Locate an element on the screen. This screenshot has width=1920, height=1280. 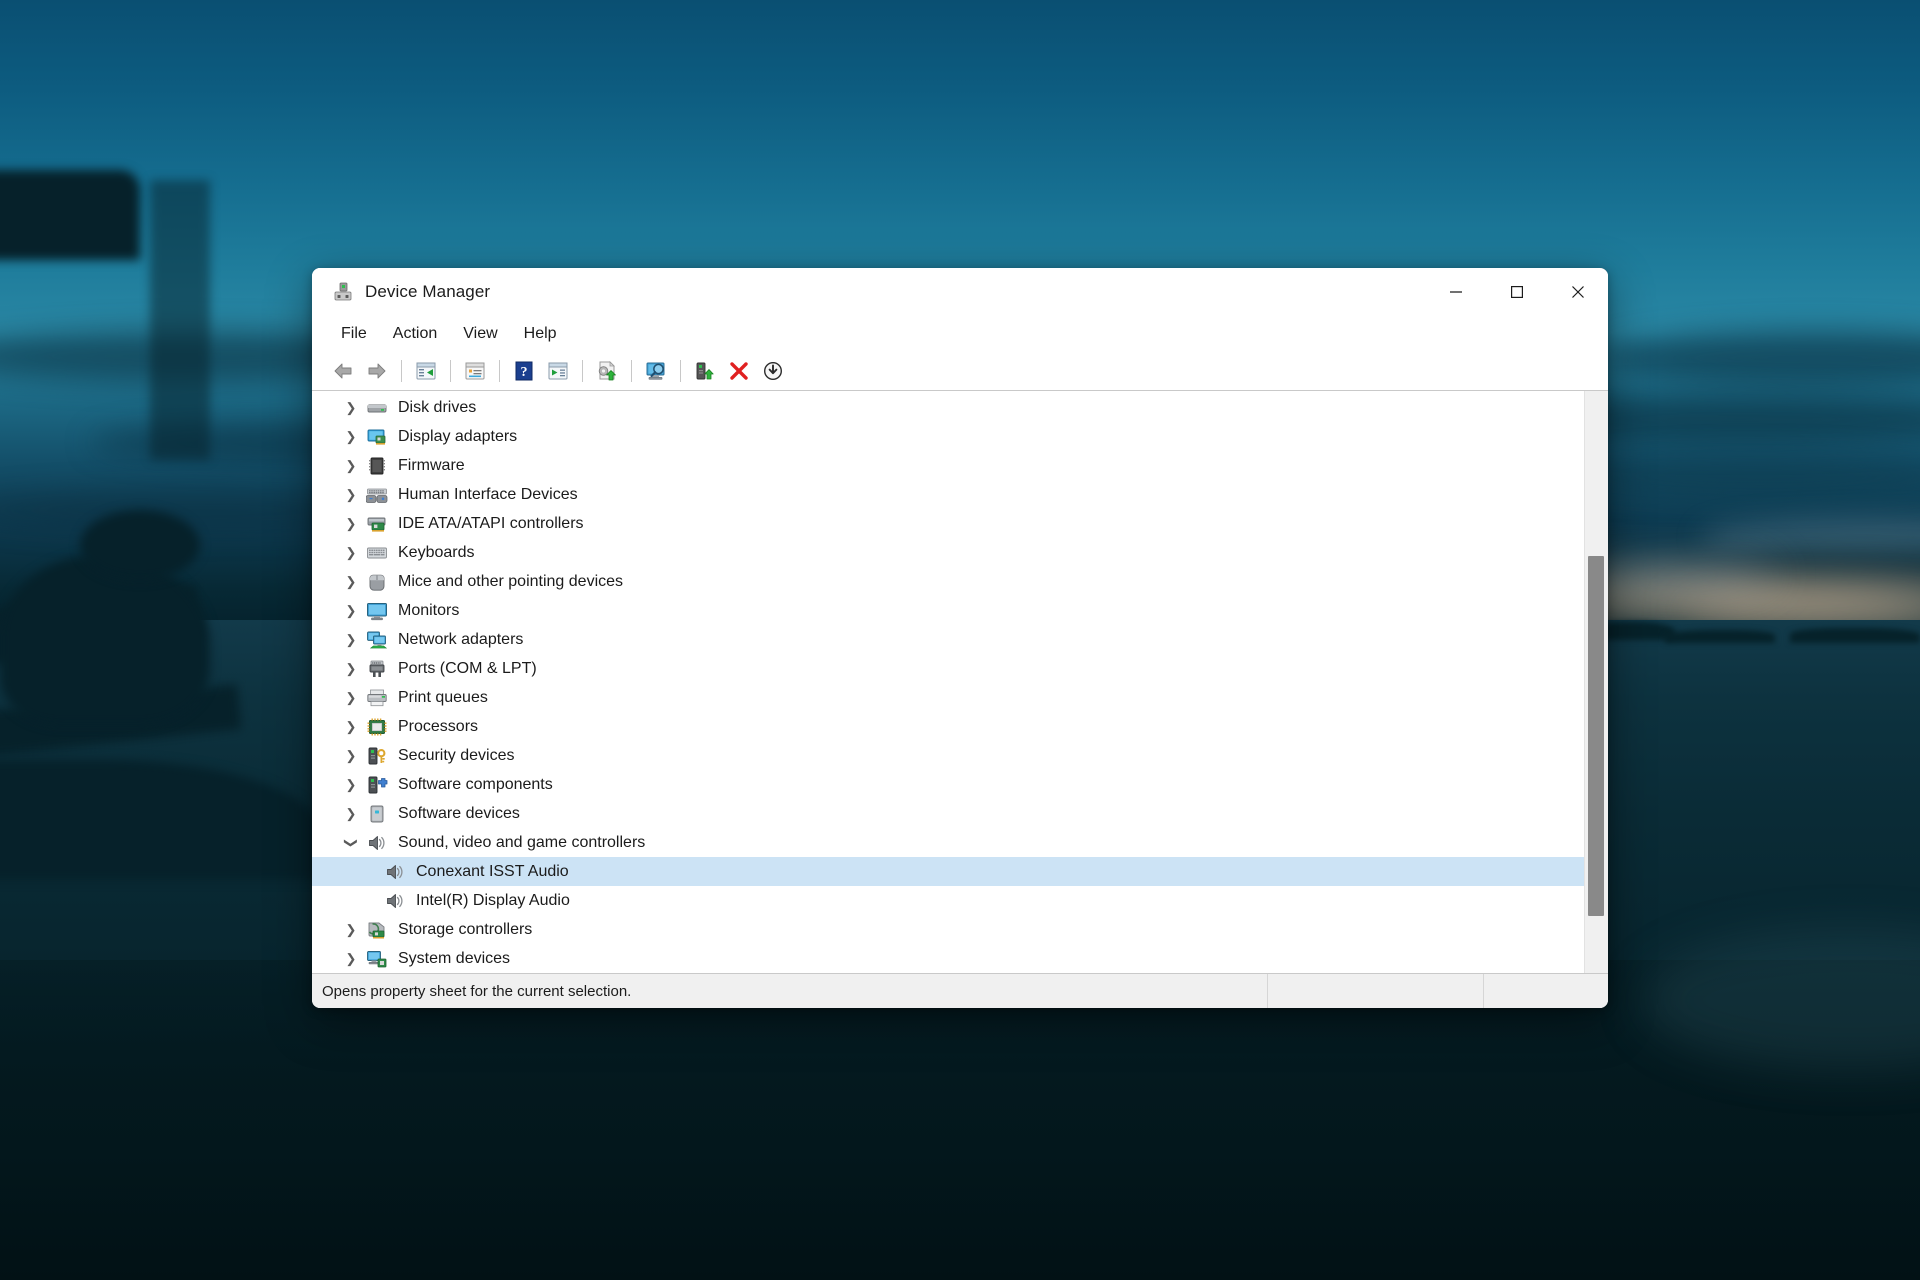
show-hide-console-tree-icon is located at coordinates (426, 371).